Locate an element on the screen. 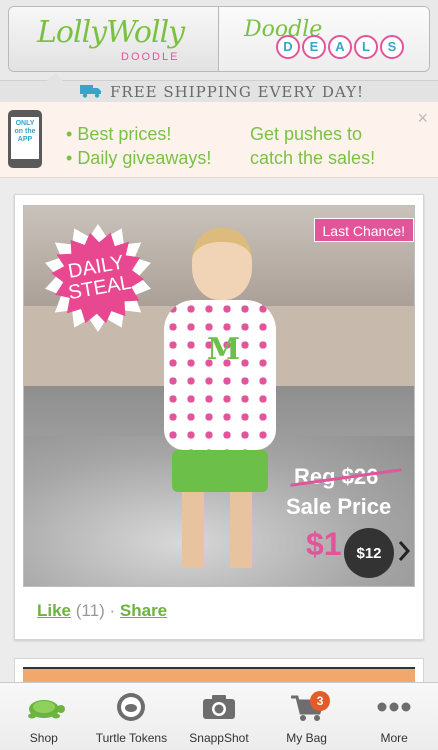 The height and width of the screenshot is (750, 438). close-icon: × is located at coordinates (422, 118).